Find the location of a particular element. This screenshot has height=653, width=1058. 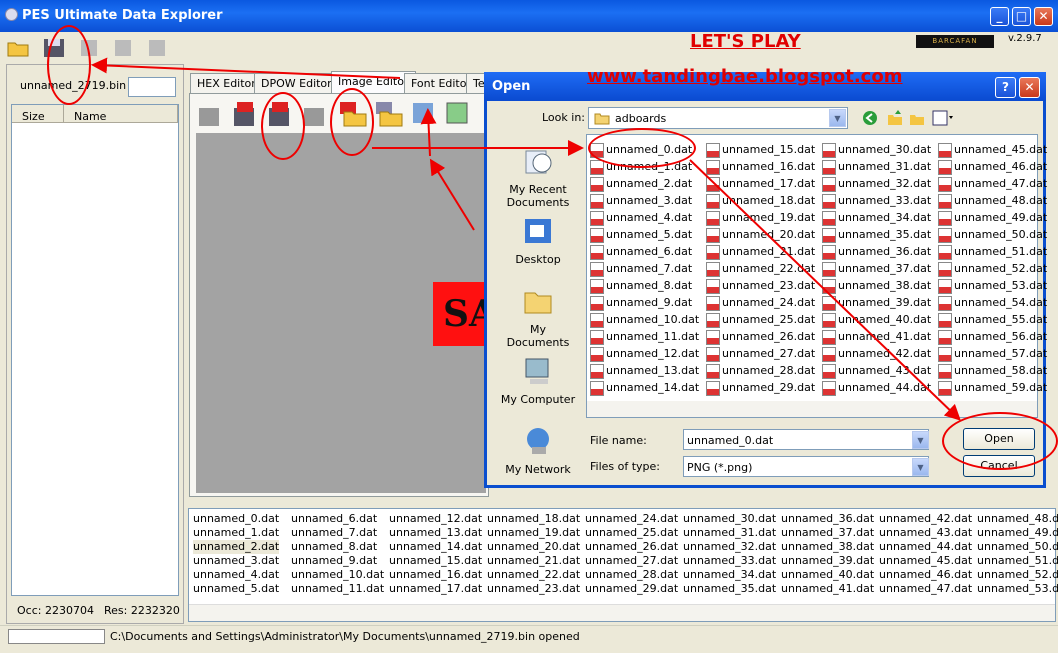

file-item: unnamed_21.dat is located at coordinates (760, 251).